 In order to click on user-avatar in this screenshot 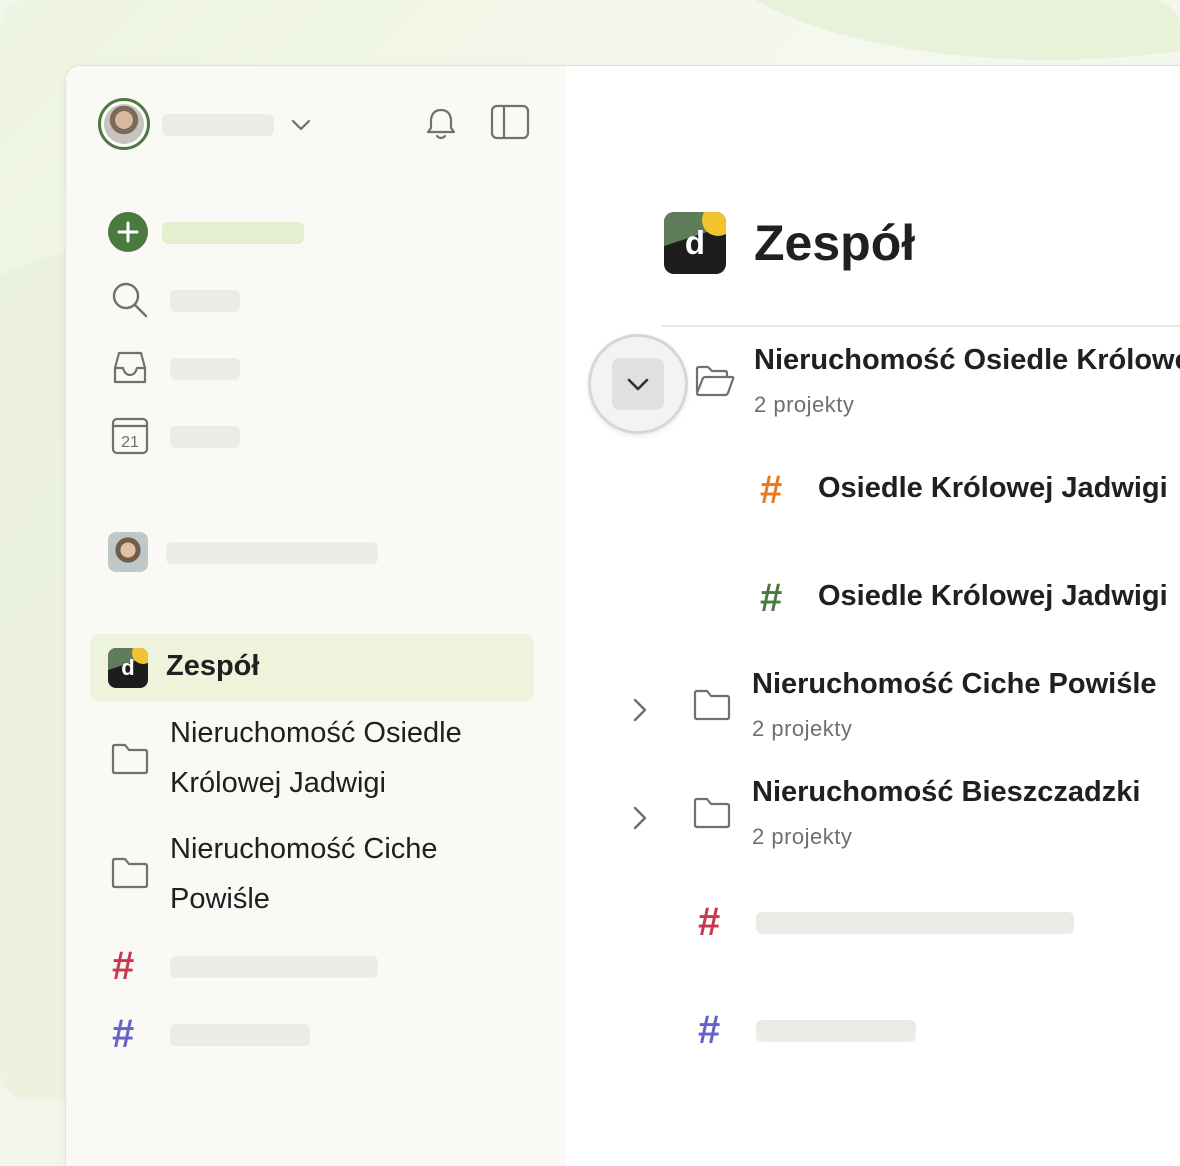, I will do `click(124, 124)`.